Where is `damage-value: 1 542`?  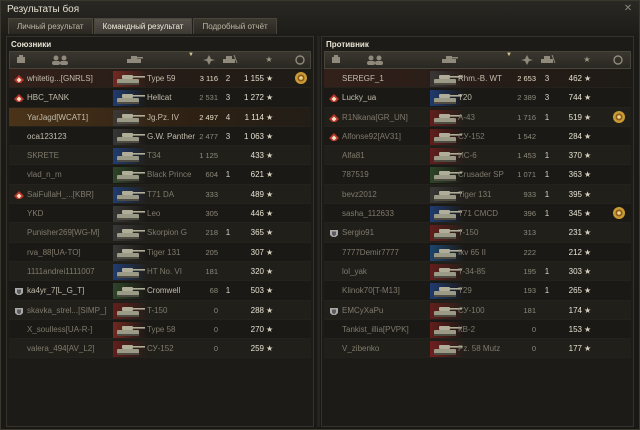
damage-value: 1 542 is located at coordinates (526, 136).